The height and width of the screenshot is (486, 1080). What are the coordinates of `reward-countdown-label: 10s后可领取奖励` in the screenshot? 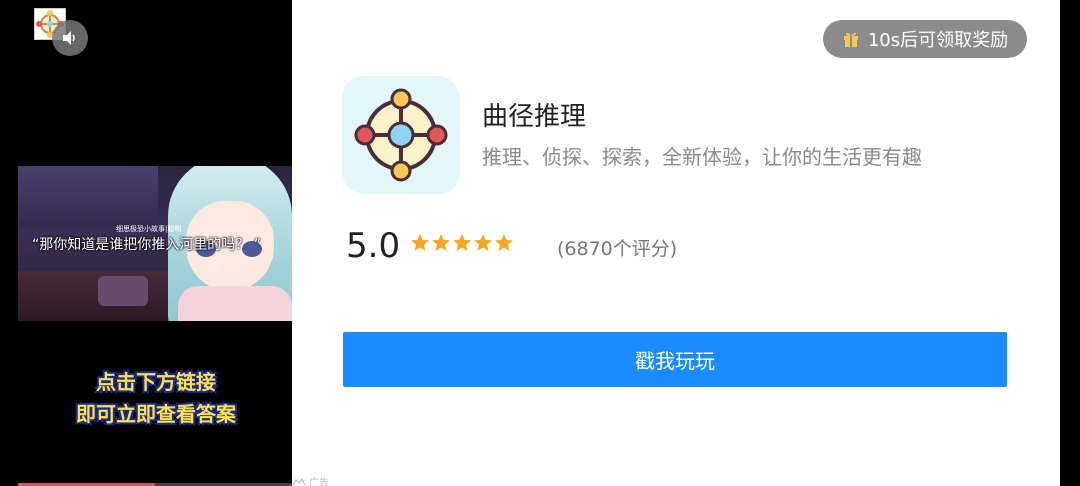 It's located at (938, 40).